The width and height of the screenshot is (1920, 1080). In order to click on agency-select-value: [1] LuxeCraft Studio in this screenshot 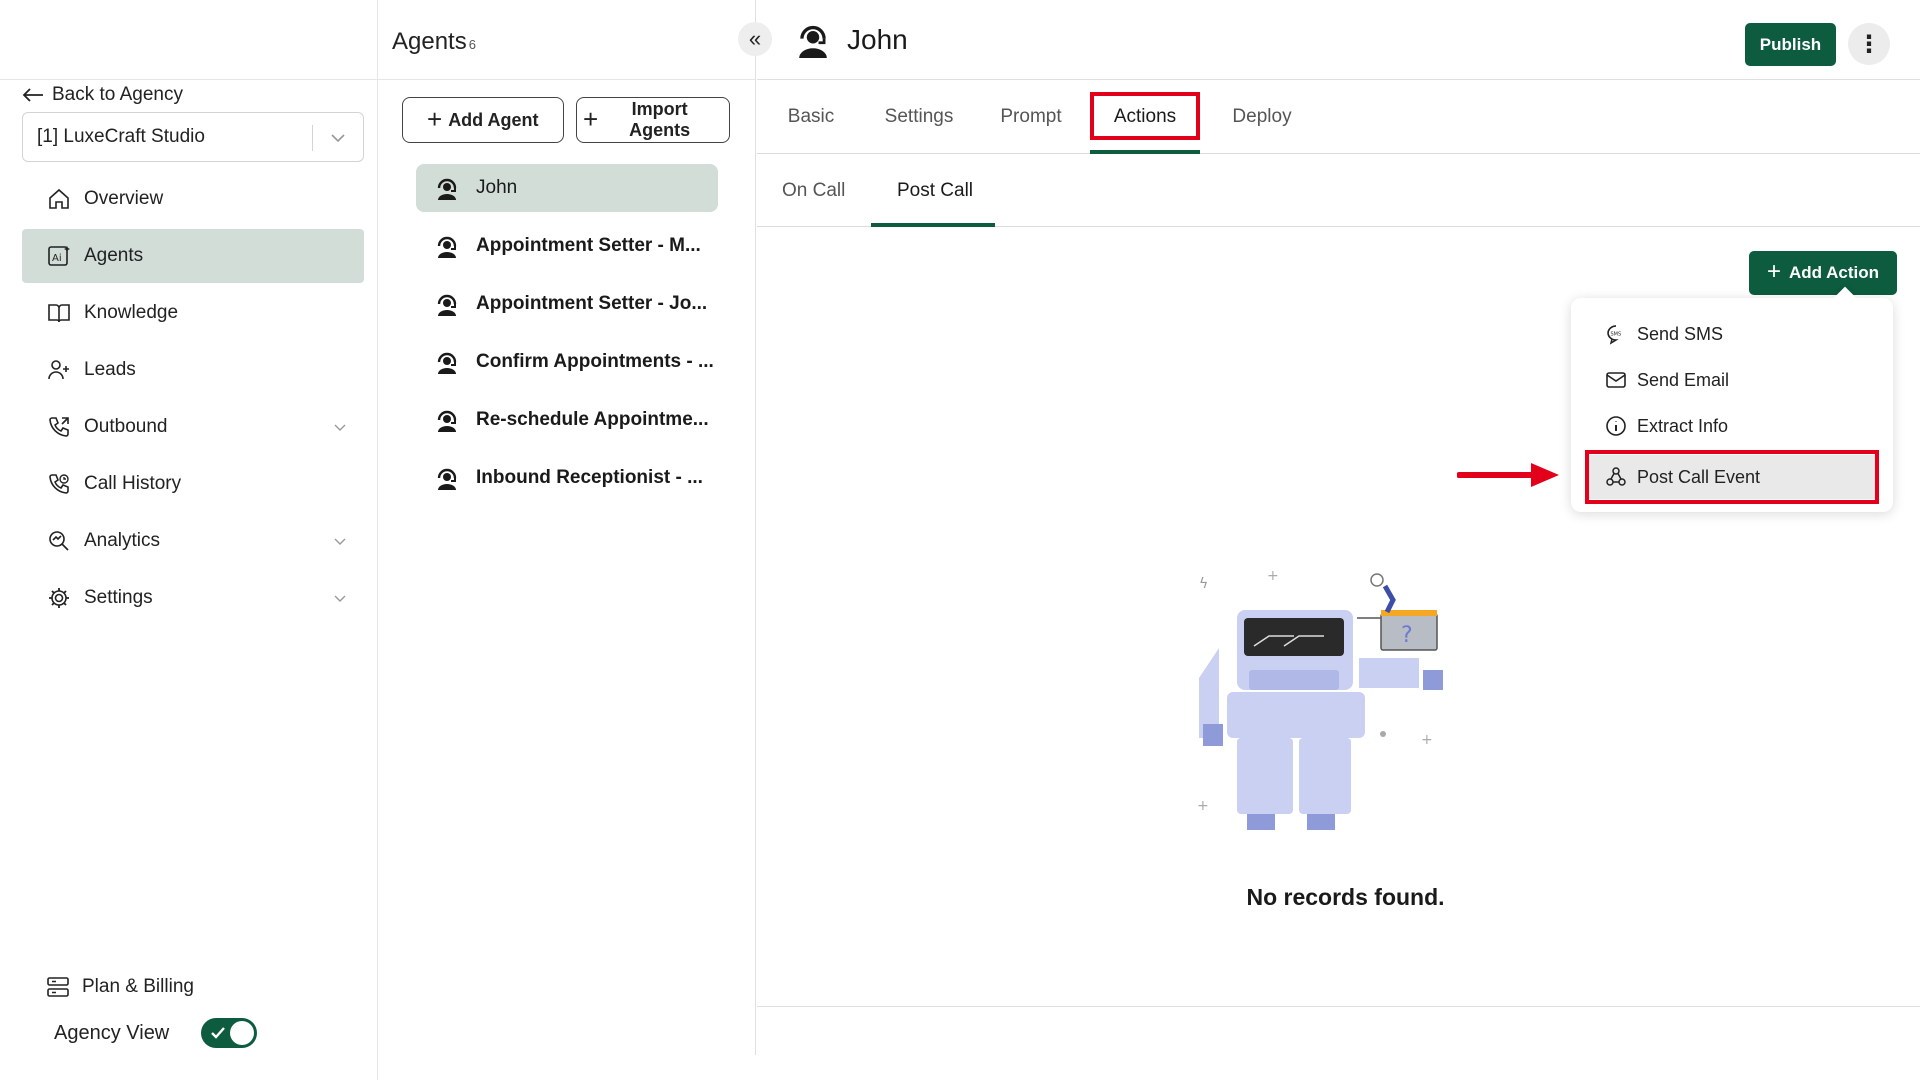, I will do `click(121, 136)`.